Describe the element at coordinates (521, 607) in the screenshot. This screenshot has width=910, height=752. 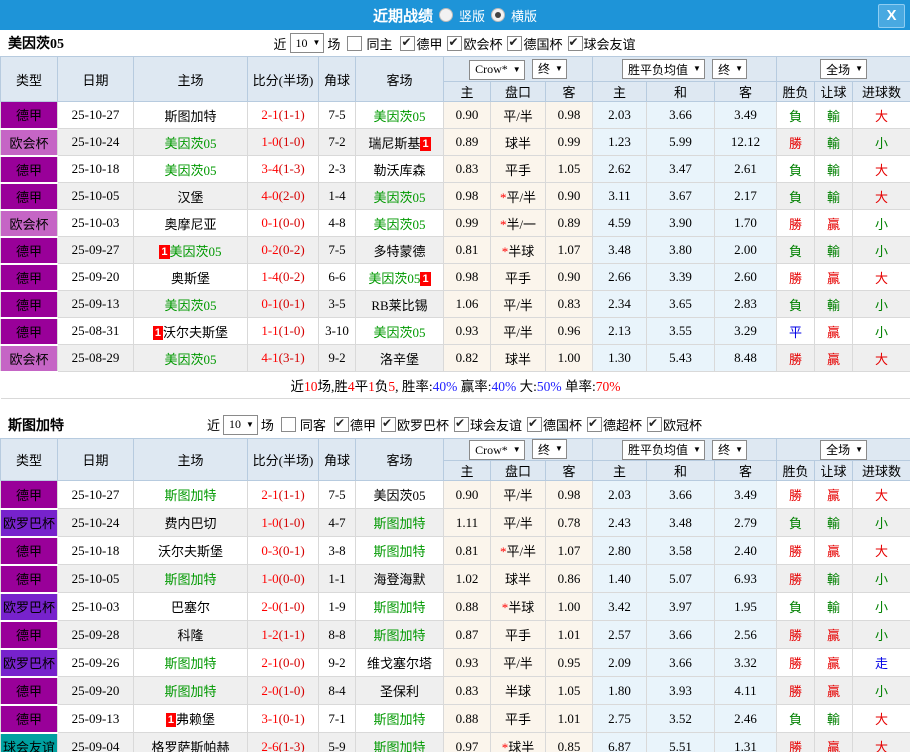
I see `handicap-line: 半球` at that location.